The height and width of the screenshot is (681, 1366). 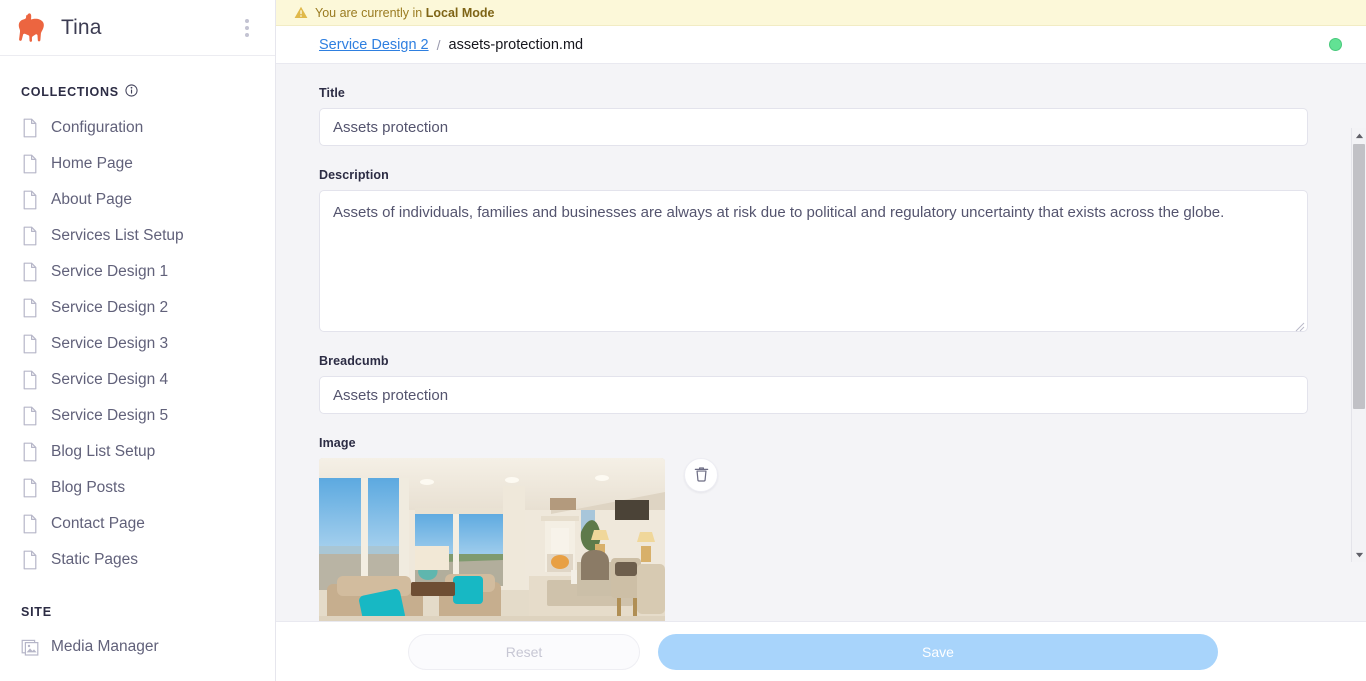 I want to click on field-label-description: Description, so click(x=354, y=175).